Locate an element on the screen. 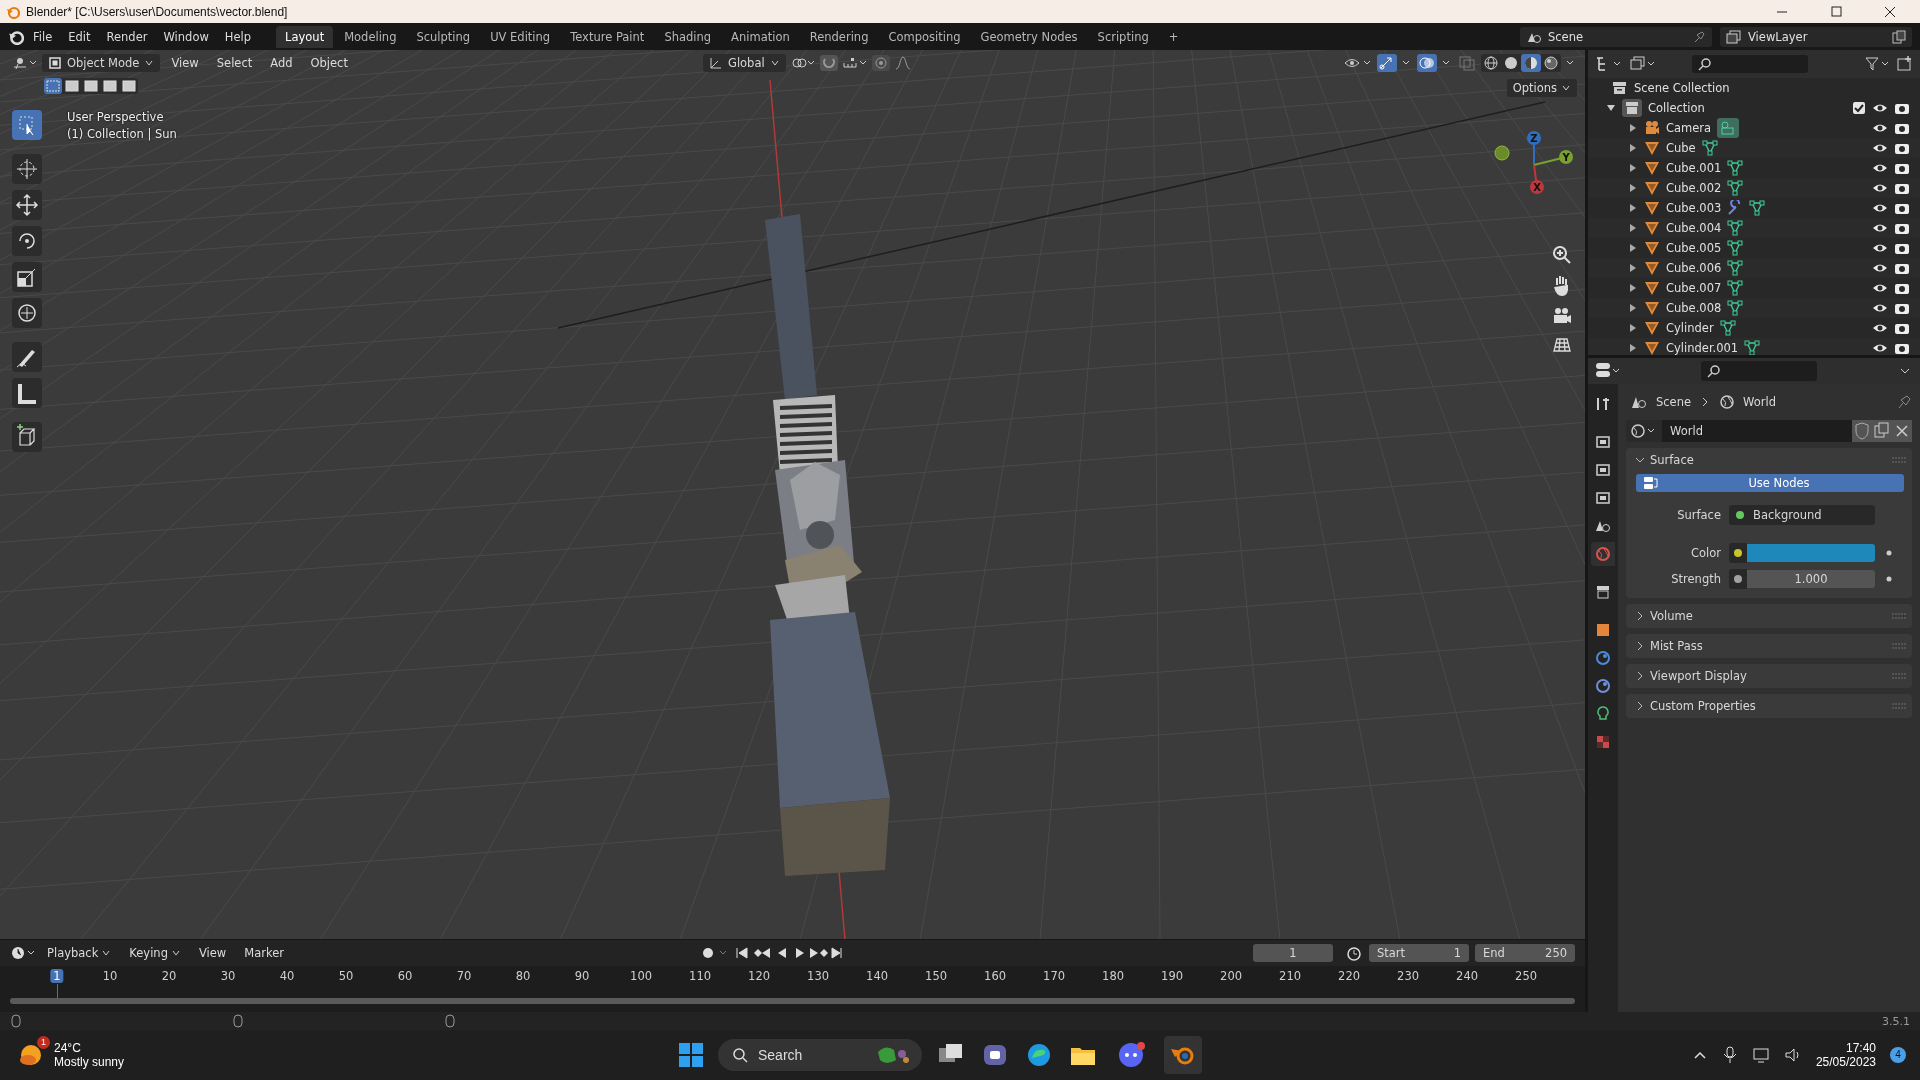 Image resolution: width=1920 pixels, height=1080 pixels. current-frame-field: 1 is located at coordinates (1293, 953).